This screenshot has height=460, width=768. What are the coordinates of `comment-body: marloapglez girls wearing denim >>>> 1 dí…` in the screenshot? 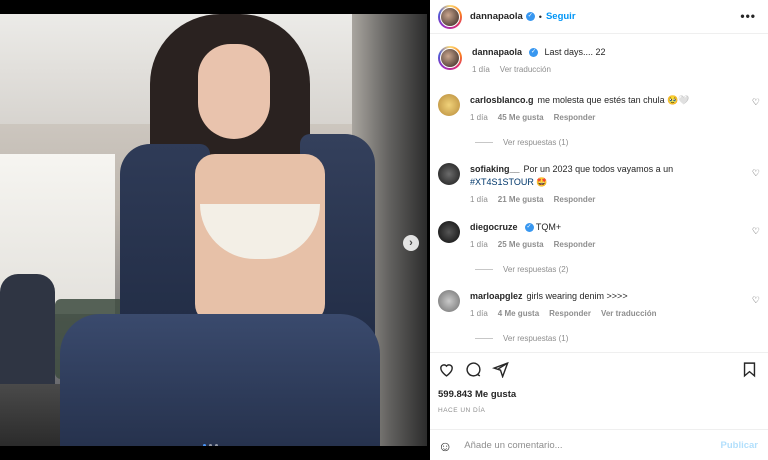 It's located at (610, 305).